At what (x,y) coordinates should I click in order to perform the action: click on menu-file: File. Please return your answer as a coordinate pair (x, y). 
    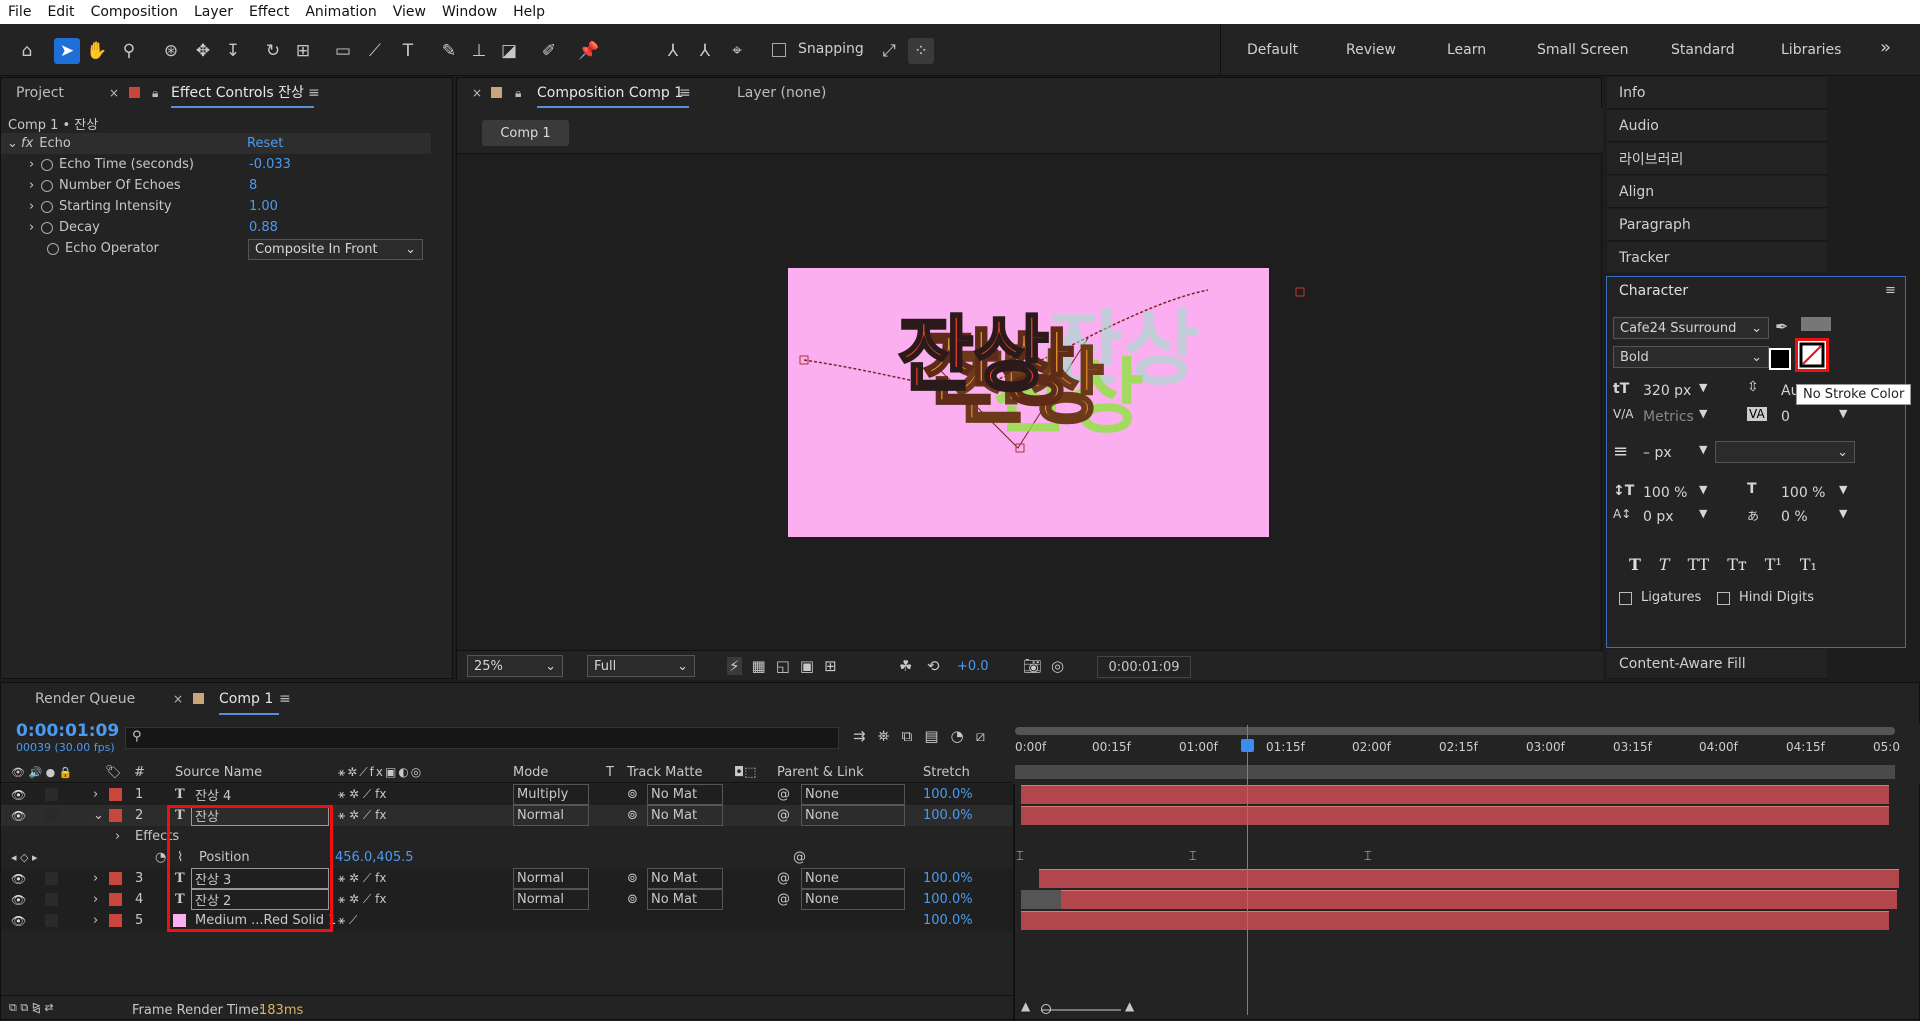
    Looking at the image, I should click on (19, 12).